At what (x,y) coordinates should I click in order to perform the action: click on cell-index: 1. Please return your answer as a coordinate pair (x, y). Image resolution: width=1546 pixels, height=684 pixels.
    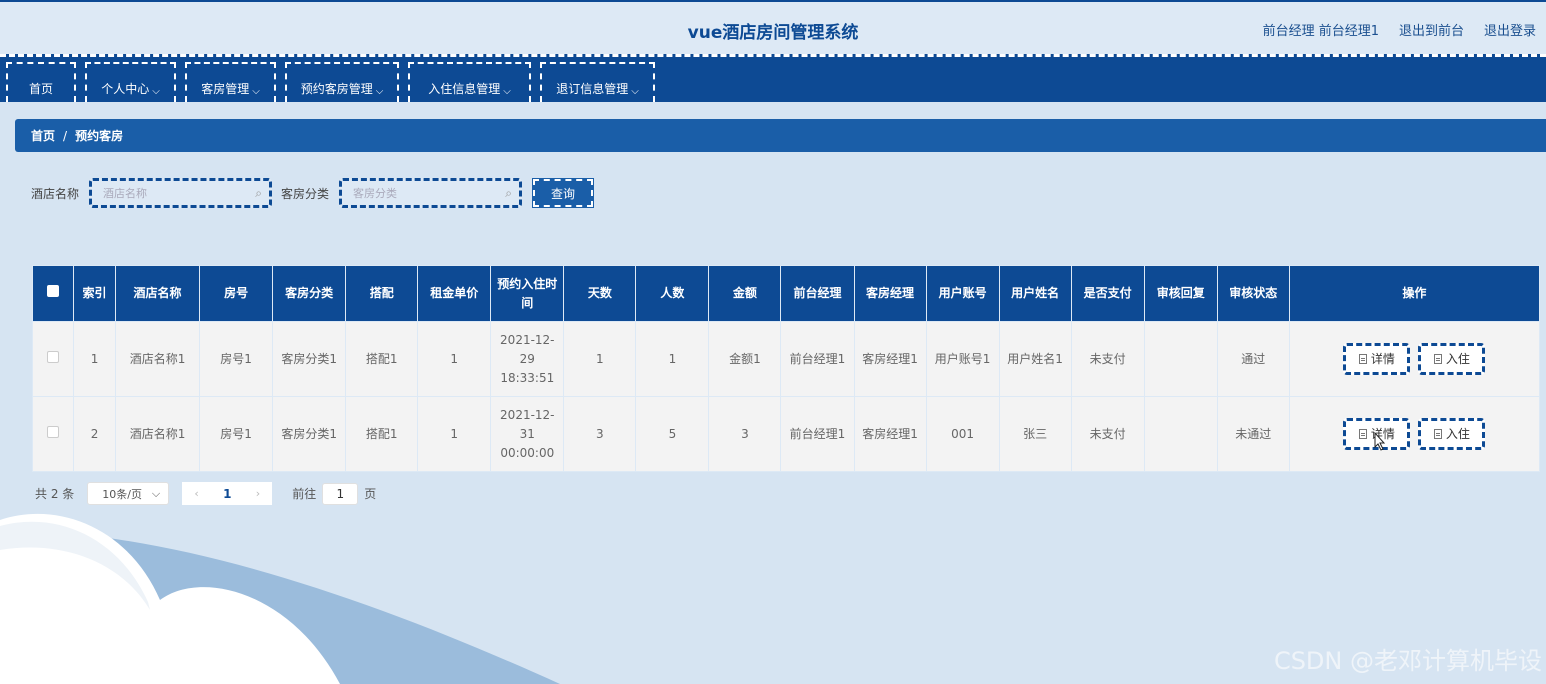
    Looking at the image, I should click on (95, 359).